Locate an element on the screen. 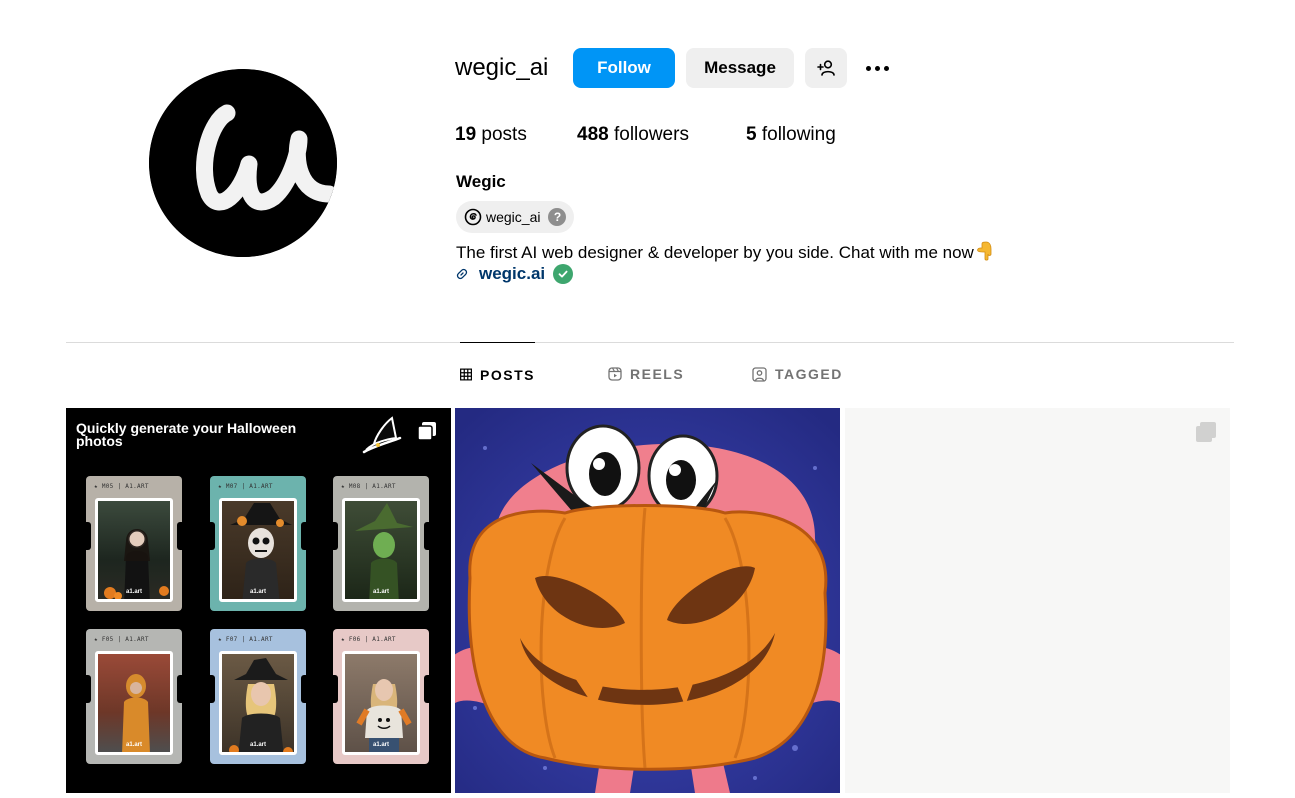 Image resolution: width=1295 pixels, height=798 pixels. threads-handle: wegic_ai is located at coordinates (513, 217).